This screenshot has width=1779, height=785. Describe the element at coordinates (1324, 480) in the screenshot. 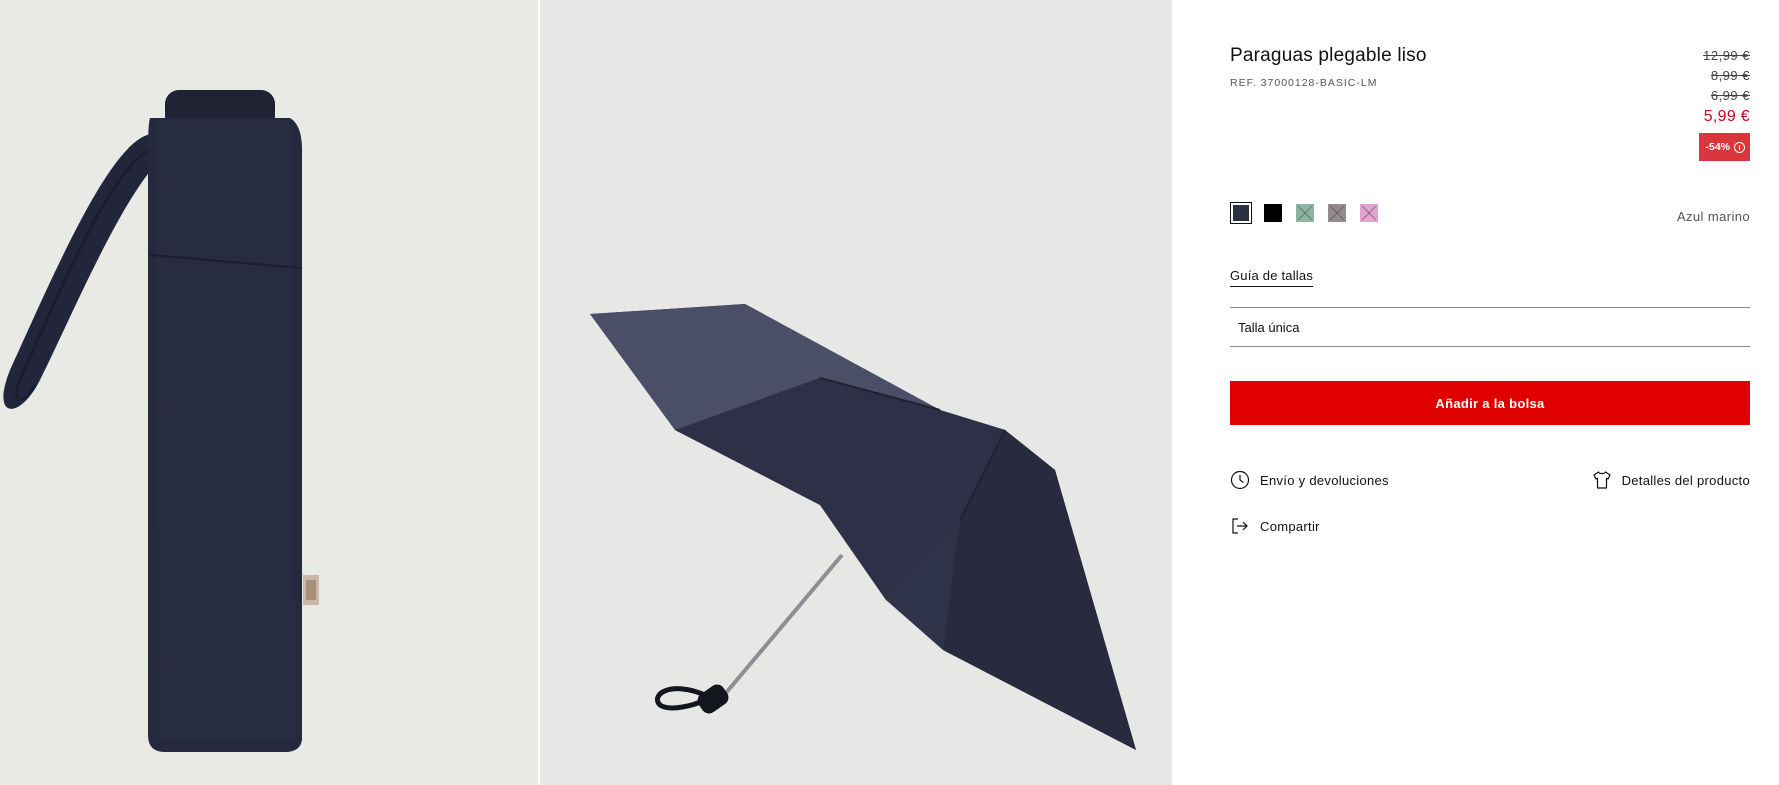

I see `shipping-returns-label: Envío y devoluciones` at that location.